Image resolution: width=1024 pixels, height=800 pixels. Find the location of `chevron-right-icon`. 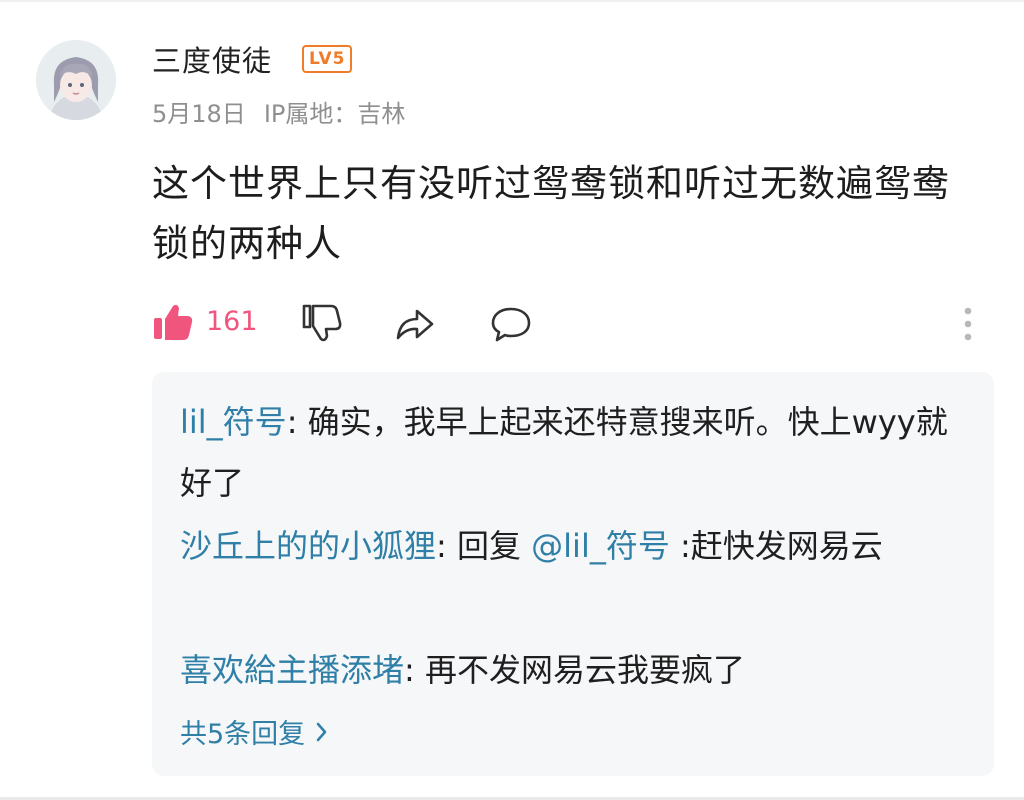

chevron-right-icon is located at coordinates (321, 731).